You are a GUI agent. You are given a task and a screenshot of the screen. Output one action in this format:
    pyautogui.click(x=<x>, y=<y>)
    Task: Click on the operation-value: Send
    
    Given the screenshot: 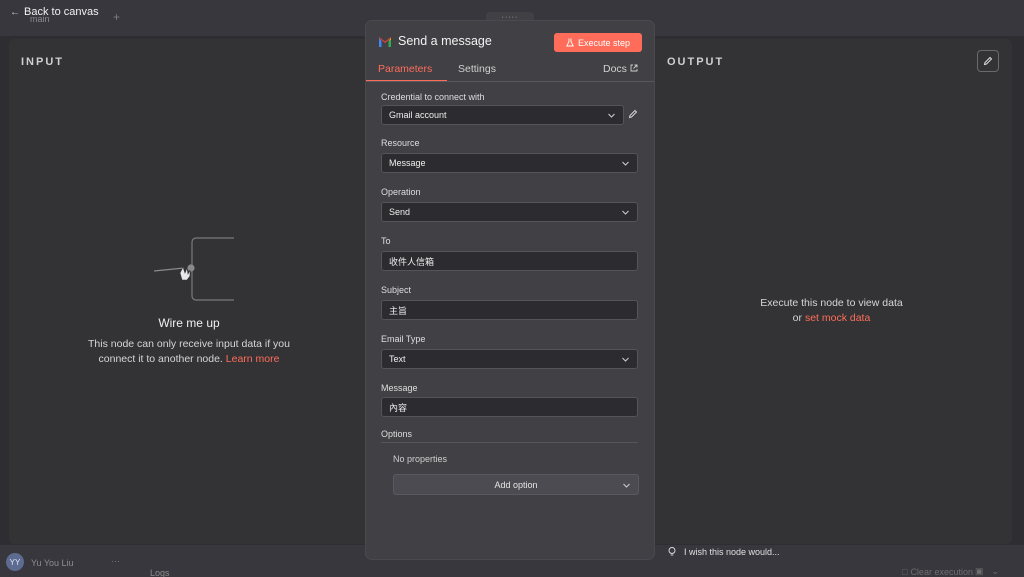 What is the action you would take?
    pyautogui.click(x=400, y=212)
    